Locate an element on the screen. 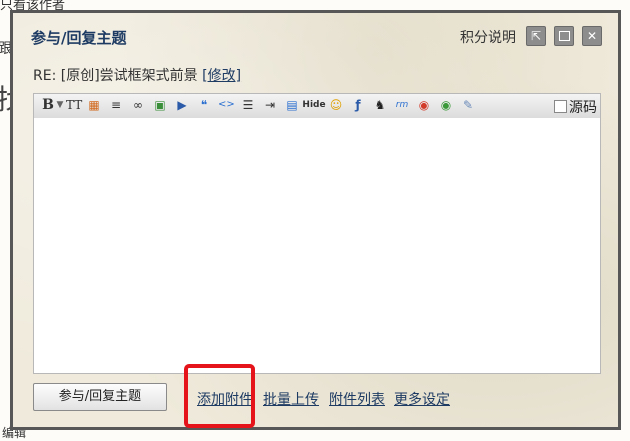 The height and width of the screenshot is (441, 630). code-button: <> is located at coordinates (226, 105).